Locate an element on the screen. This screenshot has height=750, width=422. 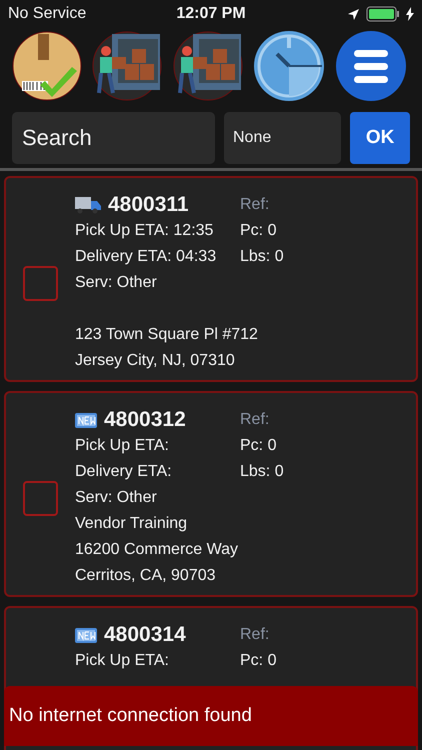
stopwatch-icon is located at coordinates (288, 66).